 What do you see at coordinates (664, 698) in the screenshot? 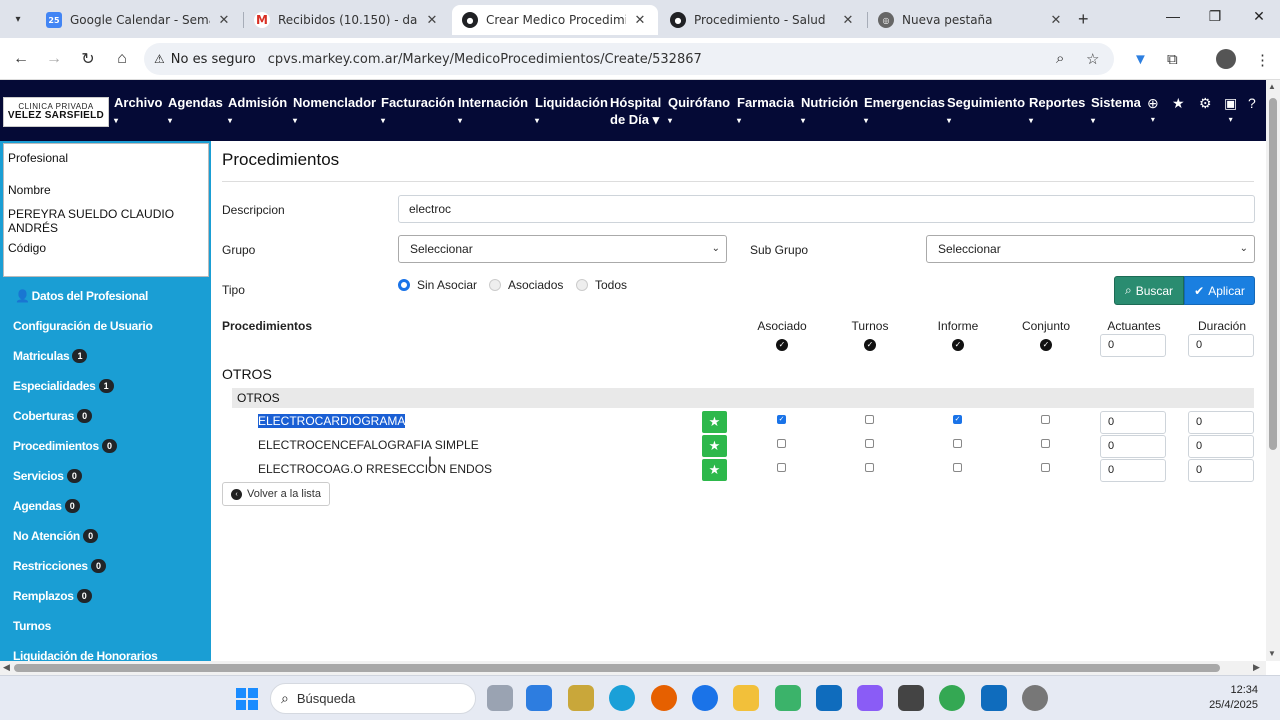
I see `firefox-icon` at bounding box center [664, 698].